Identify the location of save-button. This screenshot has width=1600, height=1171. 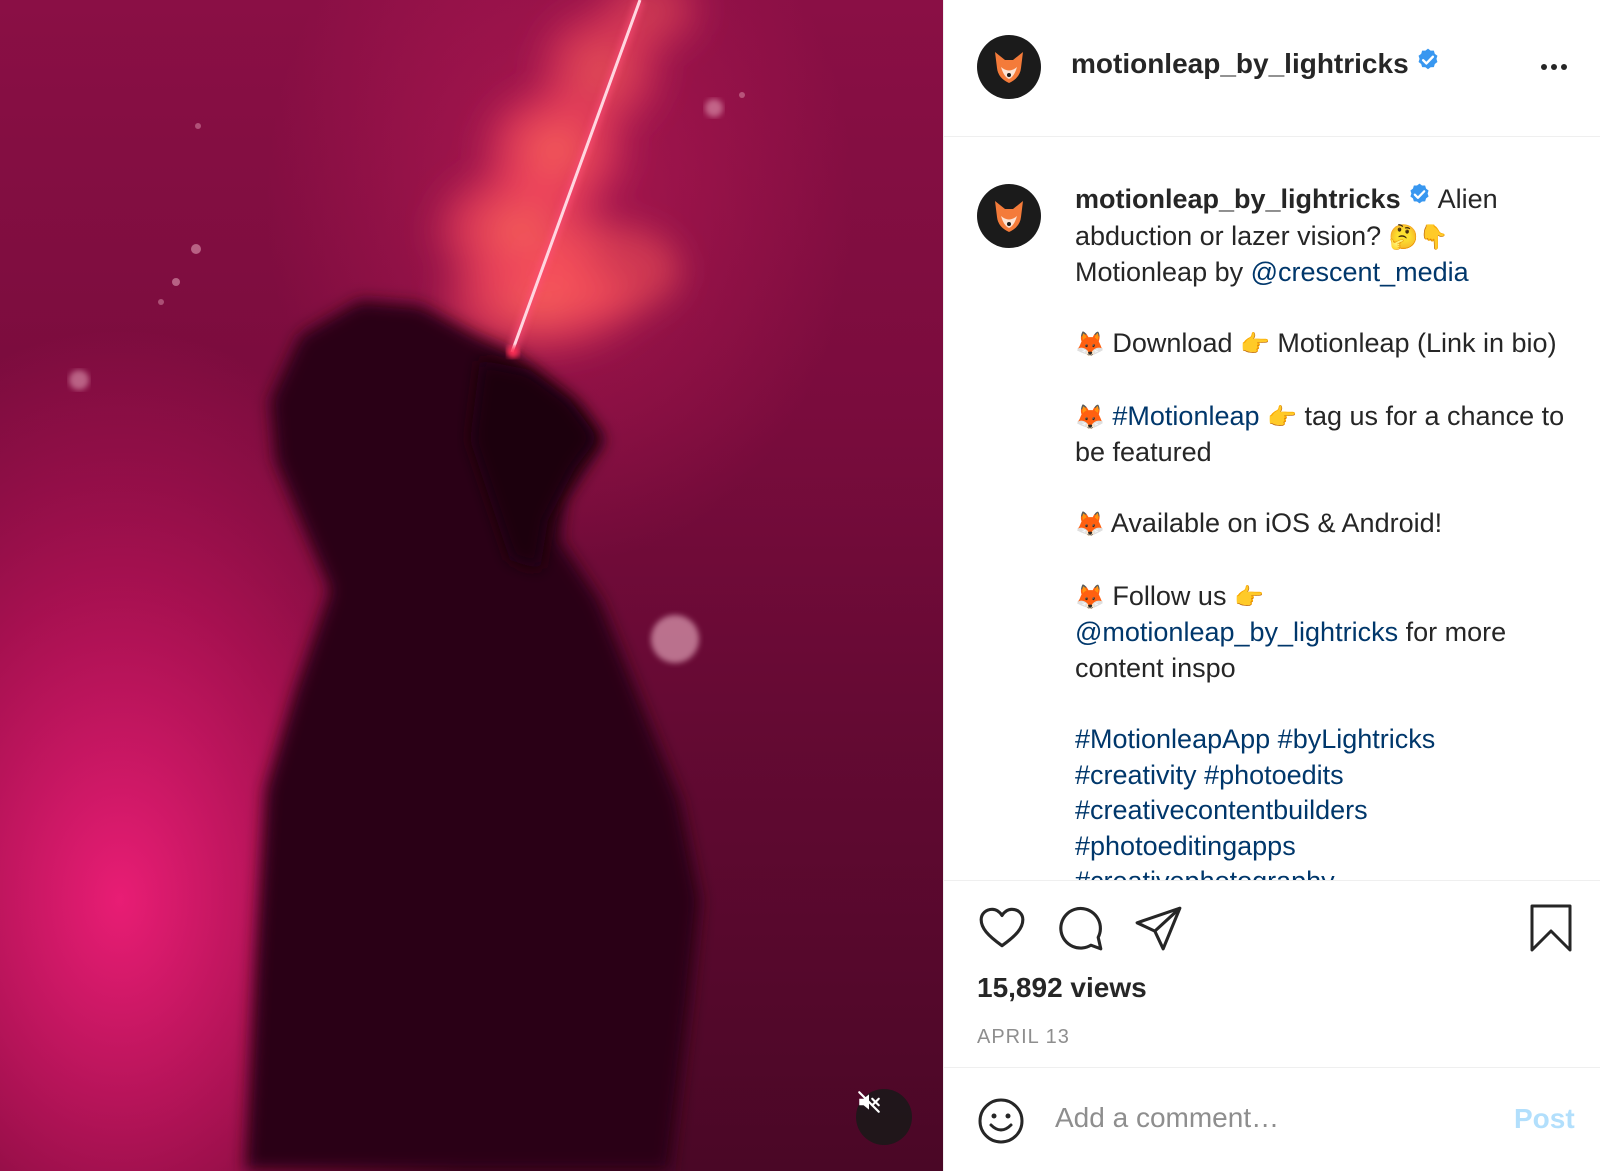
(1551, 930).